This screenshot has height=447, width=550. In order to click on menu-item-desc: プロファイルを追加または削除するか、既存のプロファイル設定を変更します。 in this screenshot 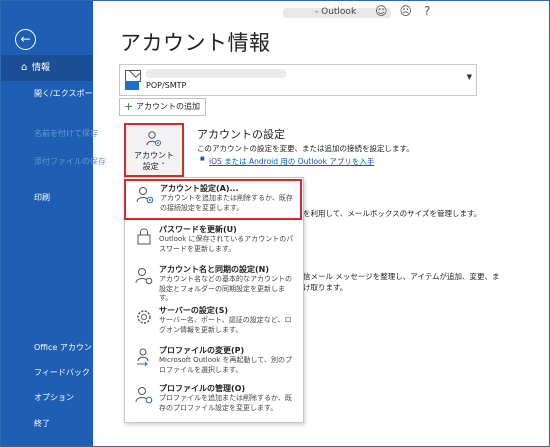, I will do `click(225, 403)`.